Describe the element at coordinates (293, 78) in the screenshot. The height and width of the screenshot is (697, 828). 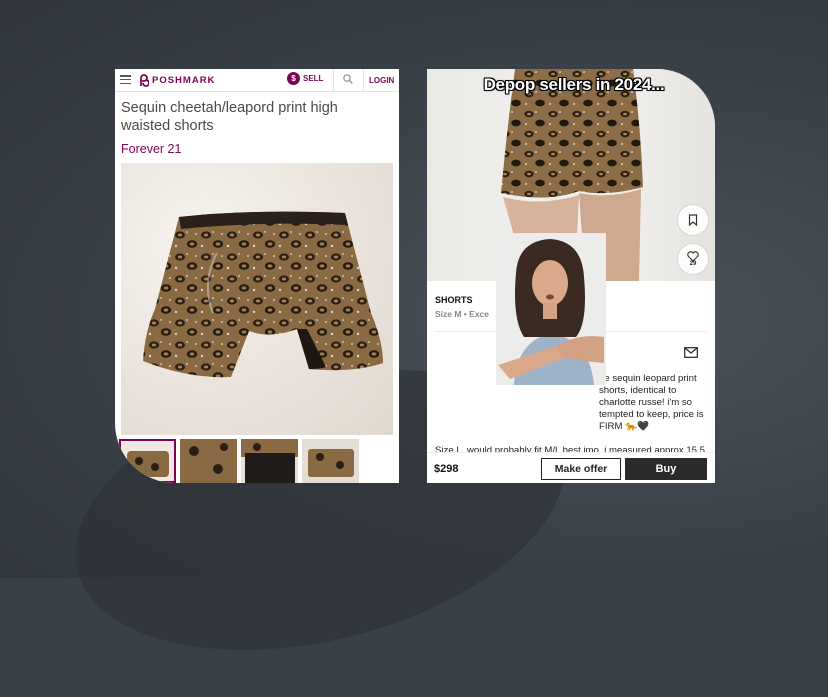
I see `dollar-icon: $` at that location.